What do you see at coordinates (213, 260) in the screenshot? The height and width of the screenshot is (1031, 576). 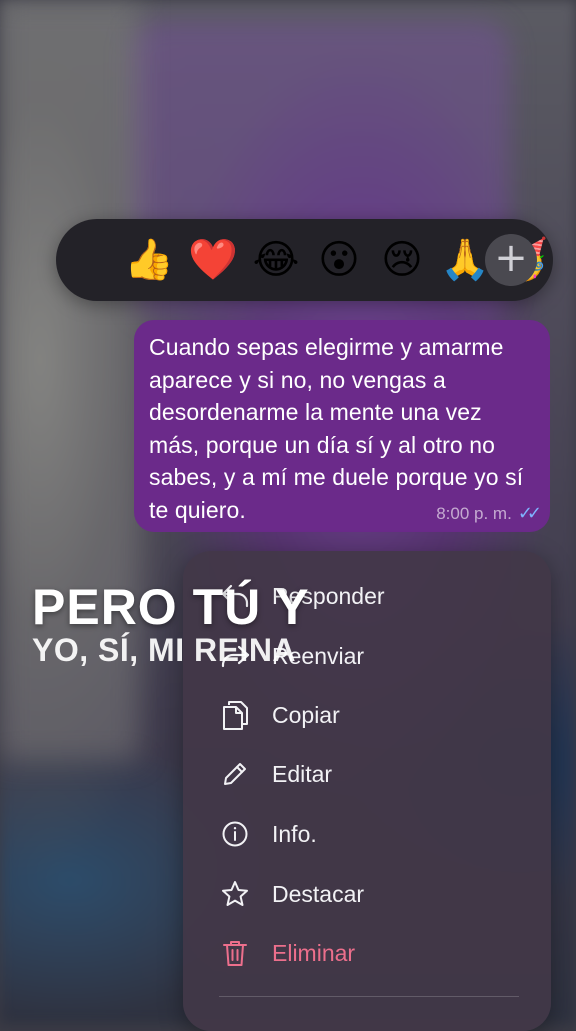 I see `reaction-red-heart: ❤️` at bounding box center [213, 260].